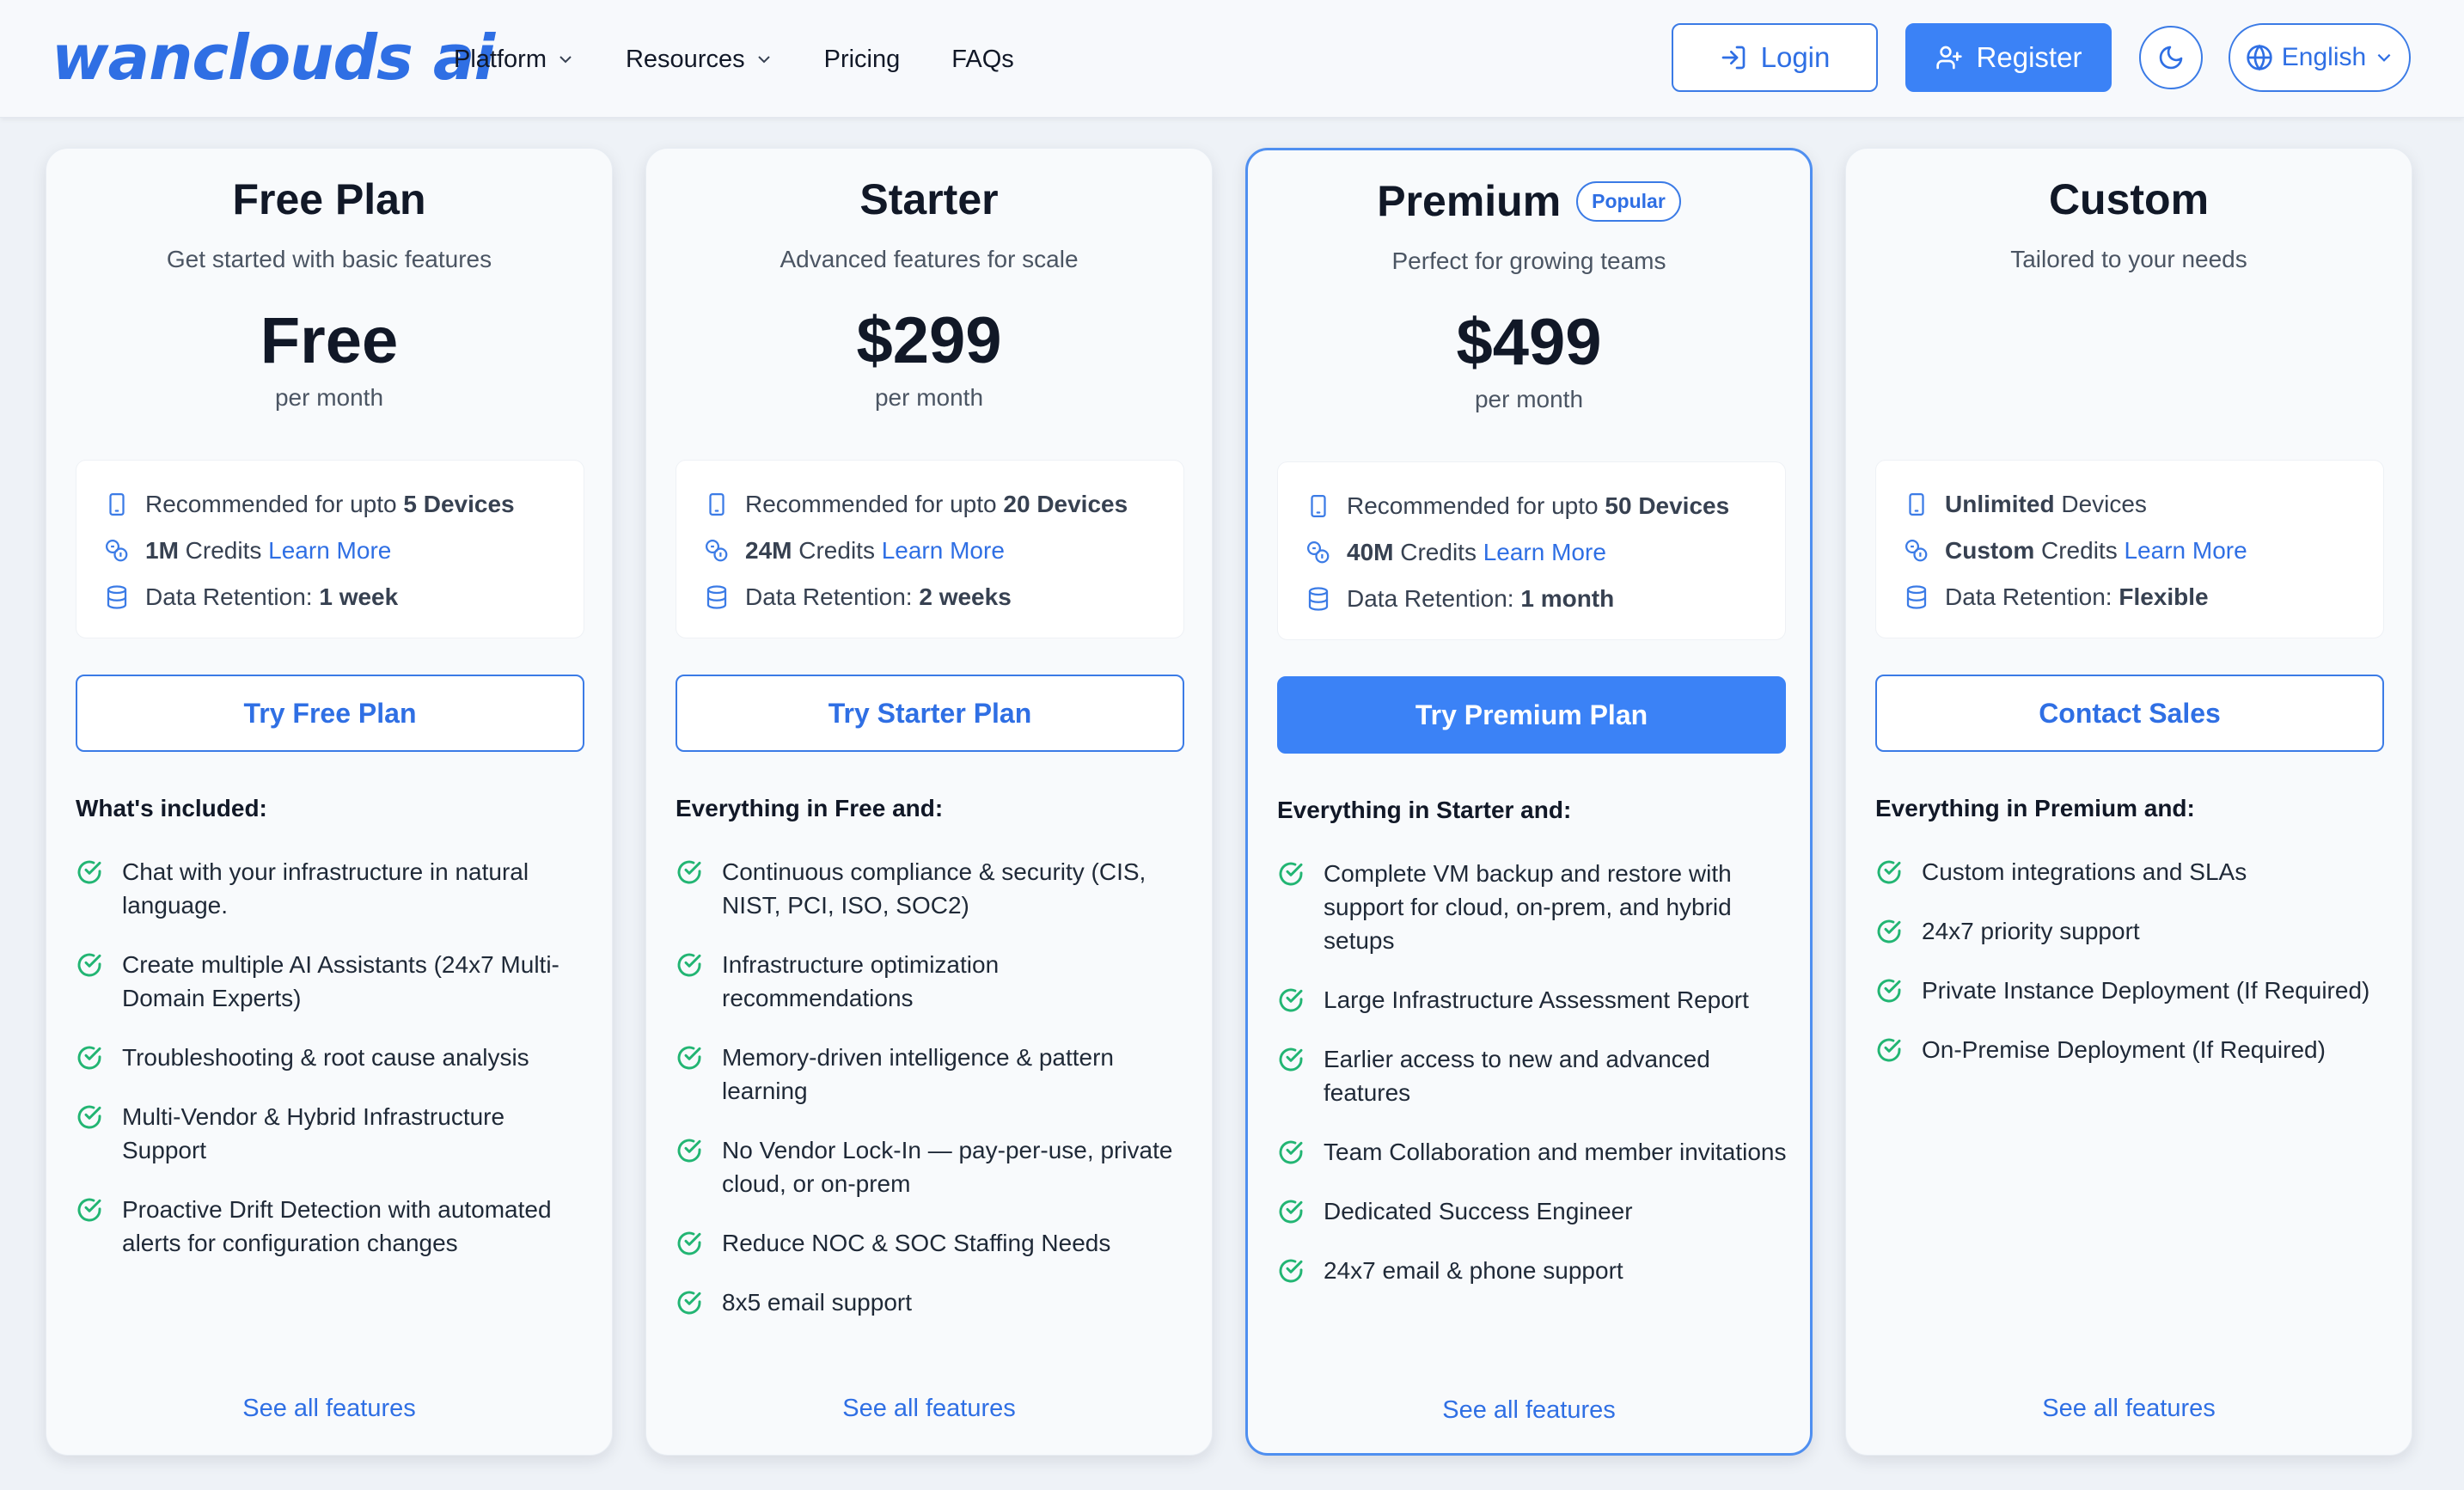 This screenshot has width=2464, height=1490. Describe the element at coordinates (1990, 550) in the screenshot. I see `credits-value: Custom` at that location.